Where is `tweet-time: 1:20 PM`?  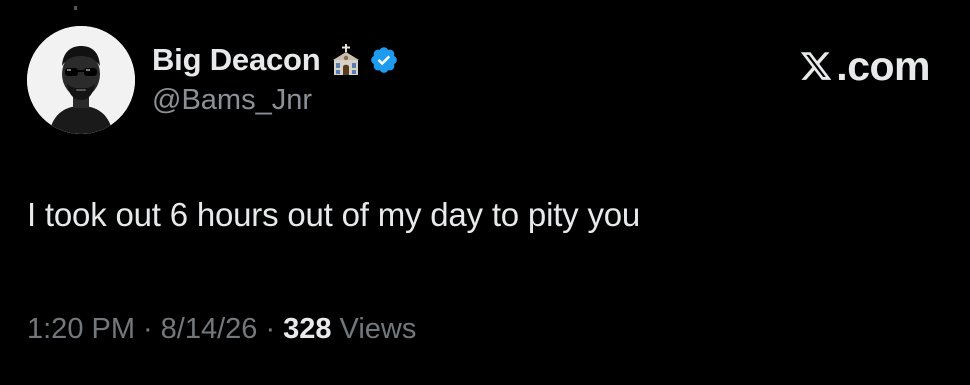
tweet-time: 1:20 PM is located at coordinates (81, 329).